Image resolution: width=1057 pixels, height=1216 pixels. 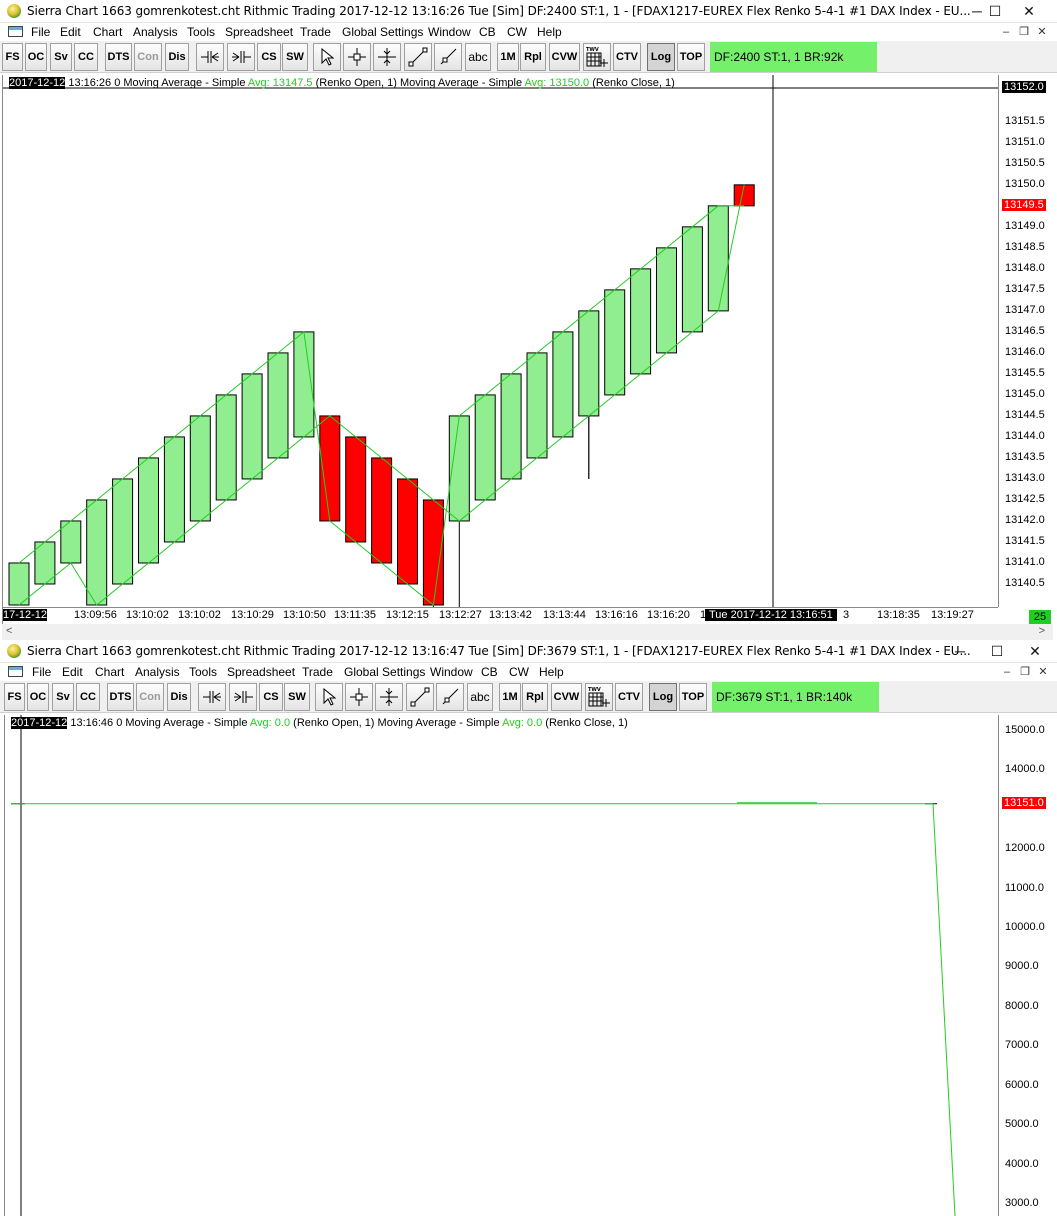 What do you see at coordinates (1025, 456) in the screenshot?
I see `price-tick-label: 13143.5` at bounding box center [1025, 456].